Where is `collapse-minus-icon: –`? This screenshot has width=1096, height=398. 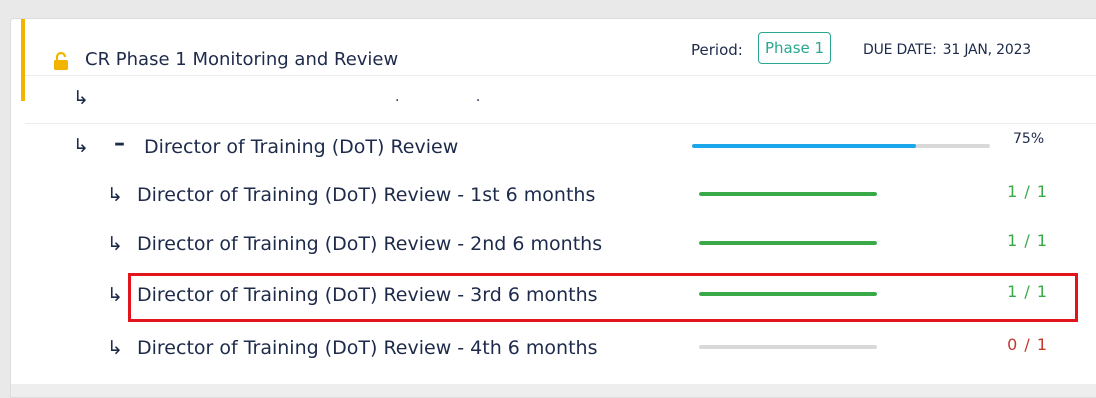 collapse-minus-icon: – is located at coordinates (119, 143).